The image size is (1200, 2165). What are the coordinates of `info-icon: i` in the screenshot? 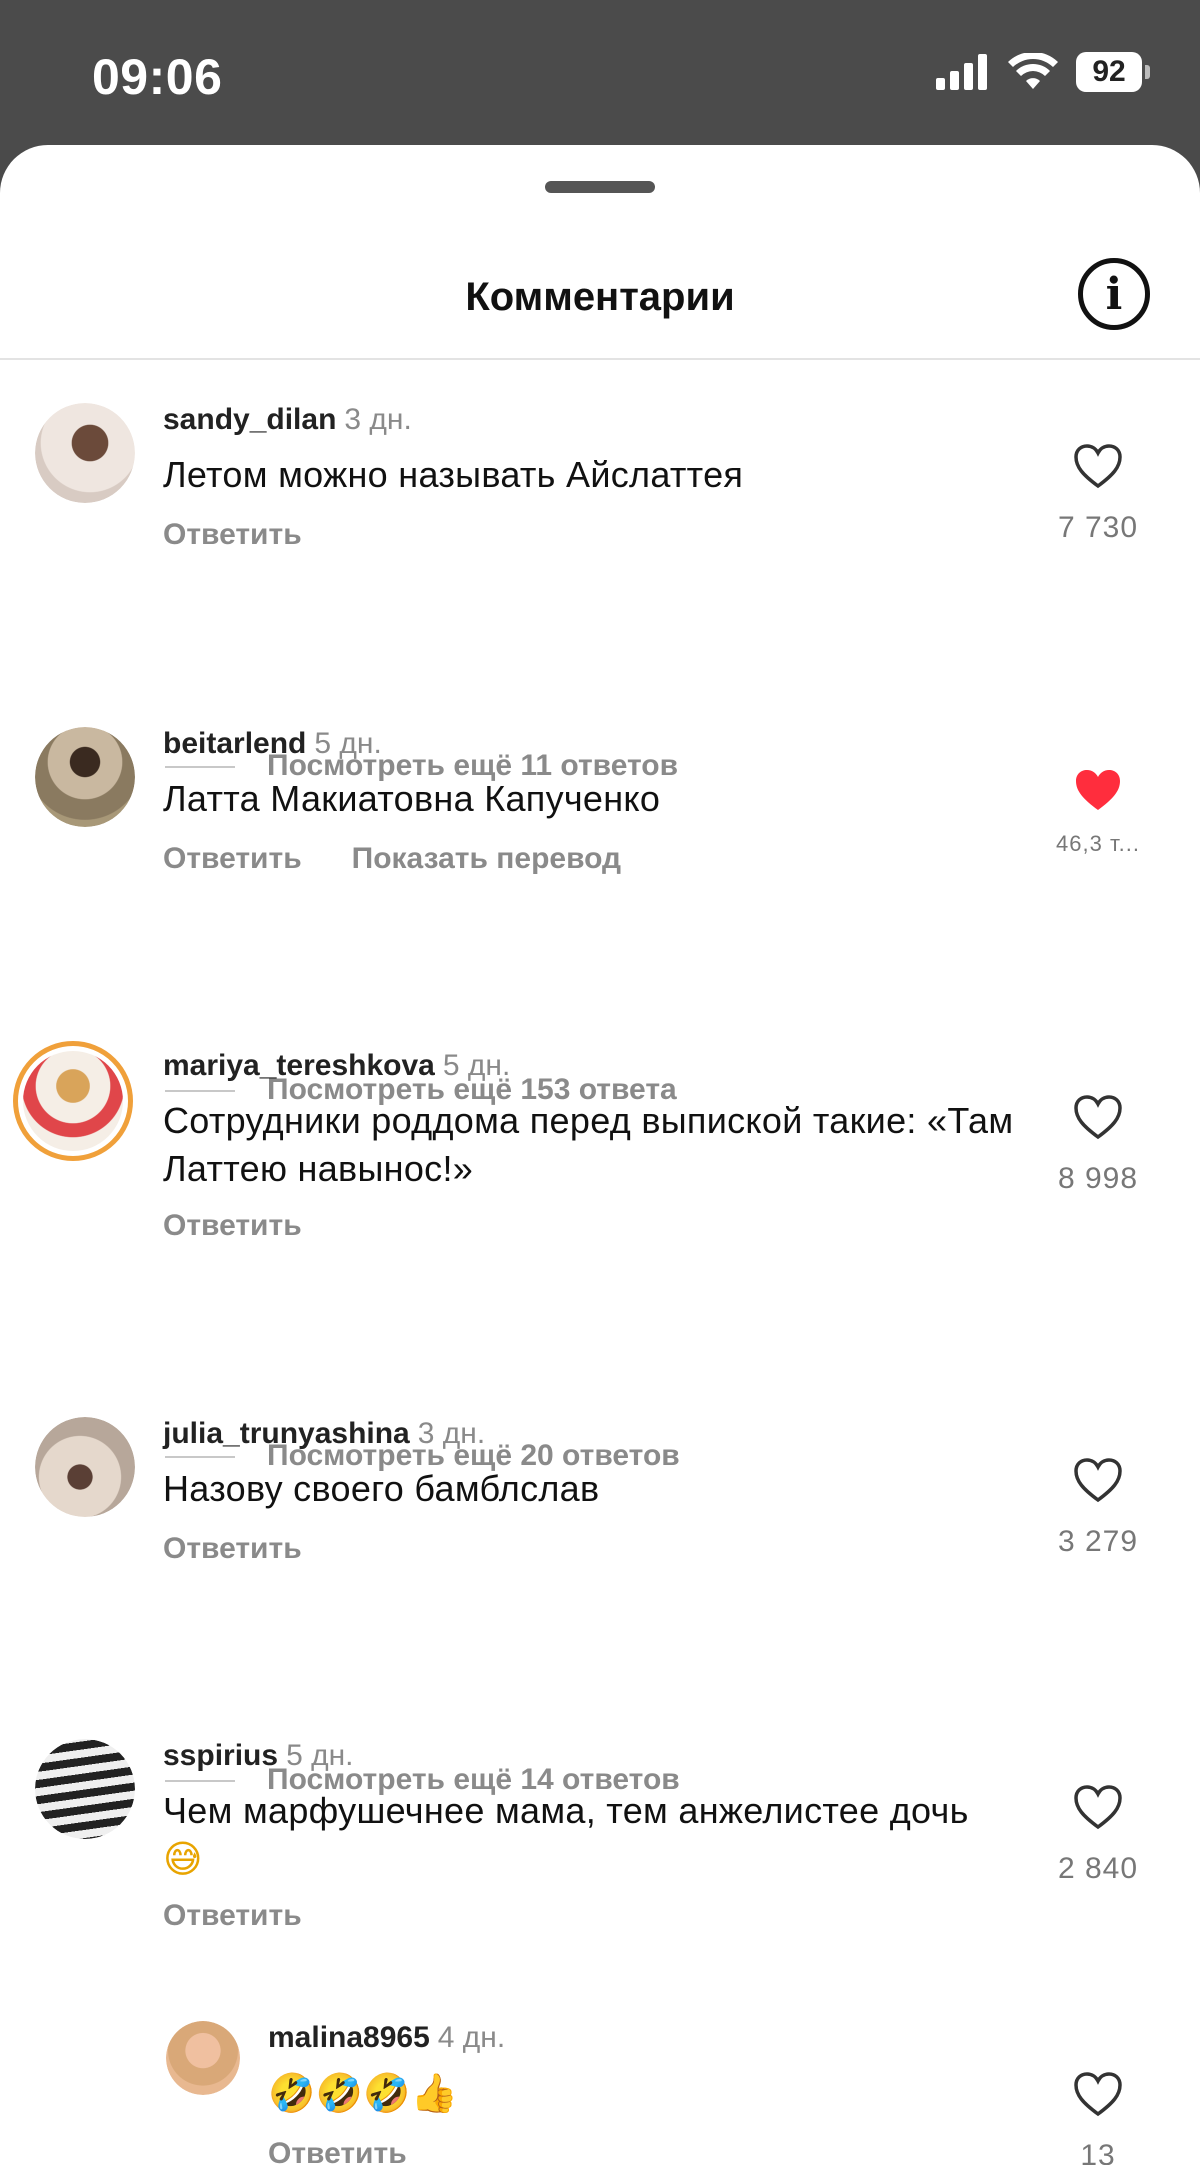 It's located at (1114, 294).